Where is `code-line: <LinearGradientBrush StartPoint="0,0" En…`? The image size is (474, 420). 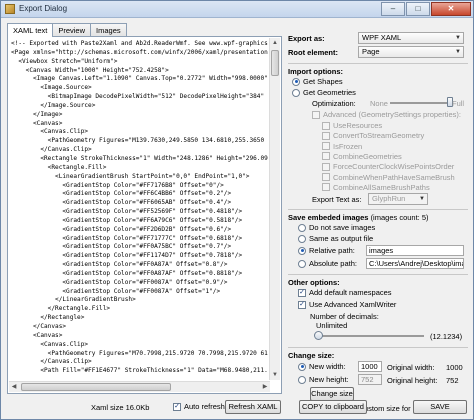 code-line: <LinearGradientBrush StartPoint="0,0" En… is located at coordinates (130, 176).